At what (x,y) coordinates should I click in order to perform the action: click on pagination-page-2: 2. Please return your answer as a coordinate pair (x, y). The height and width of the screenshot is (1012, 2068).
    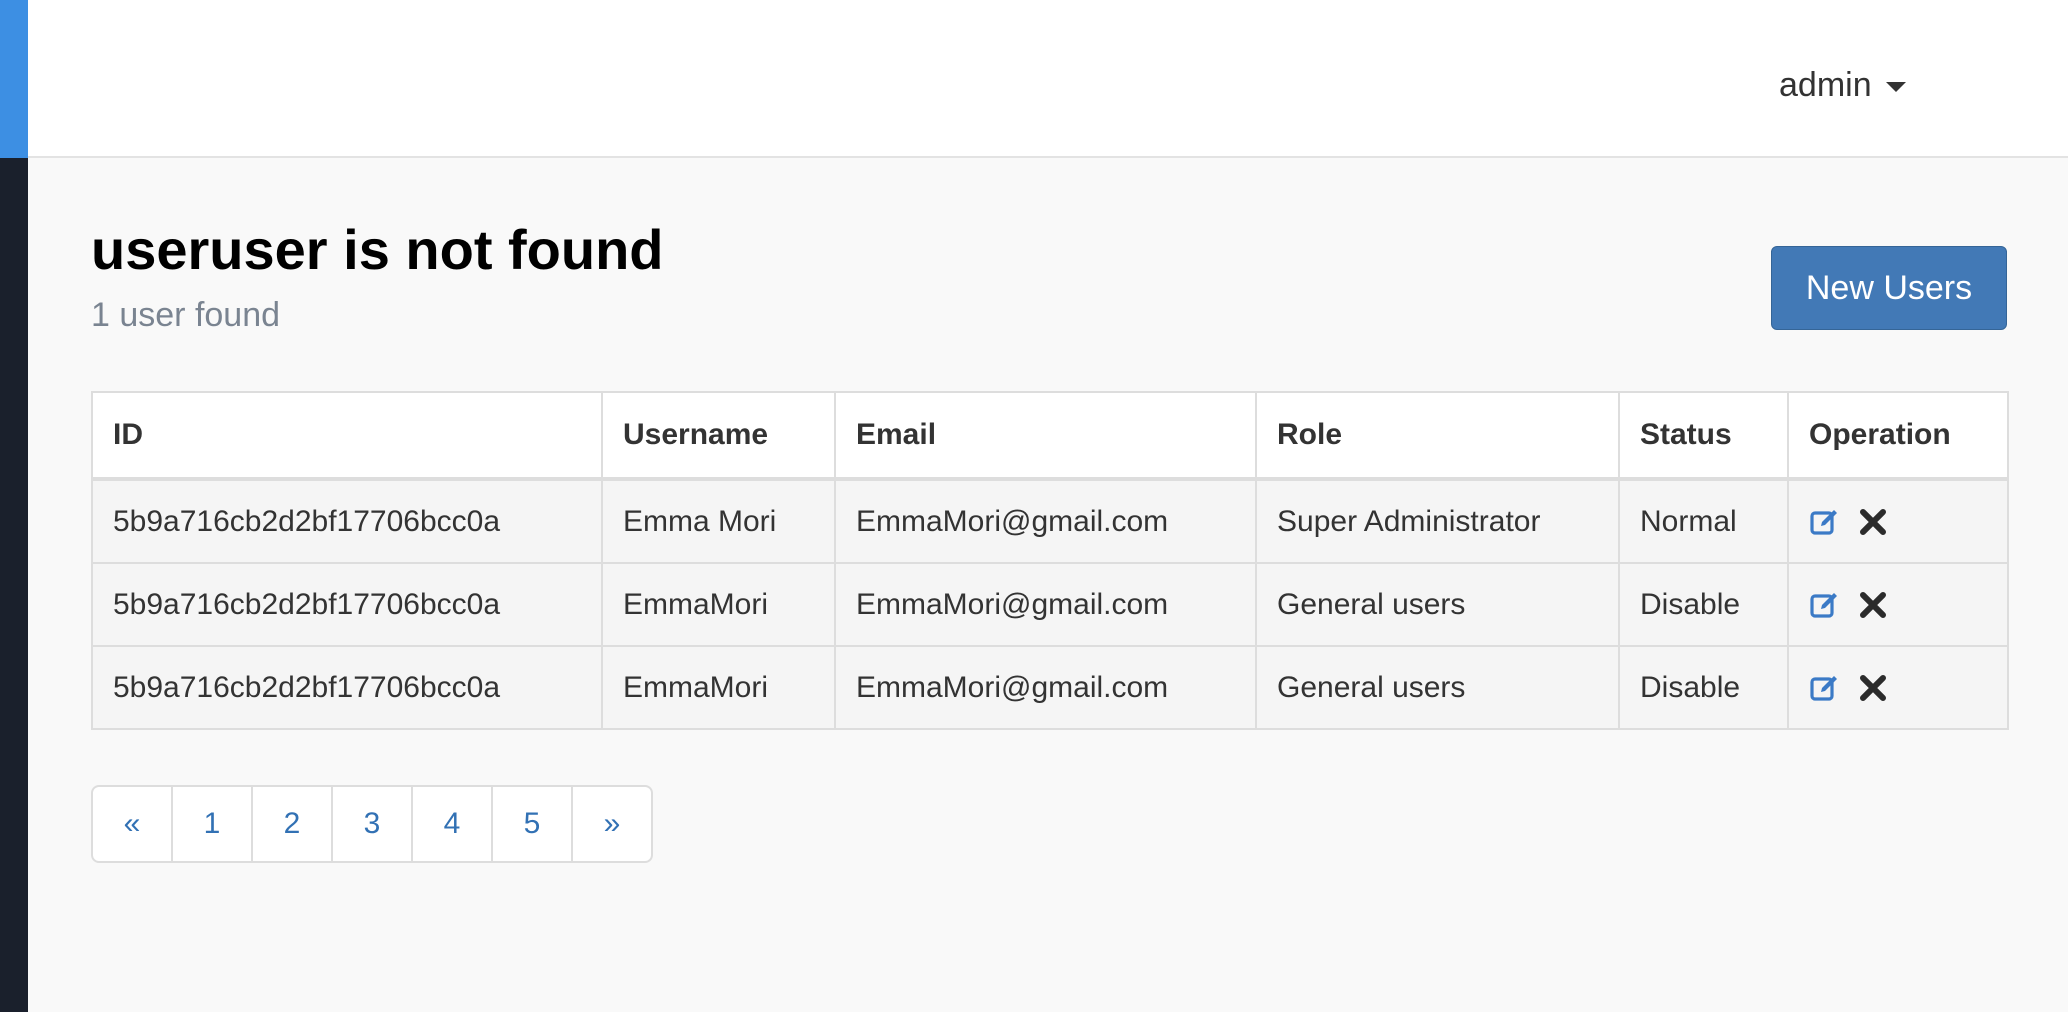
    Looking at the image, I should click on (293, 824).